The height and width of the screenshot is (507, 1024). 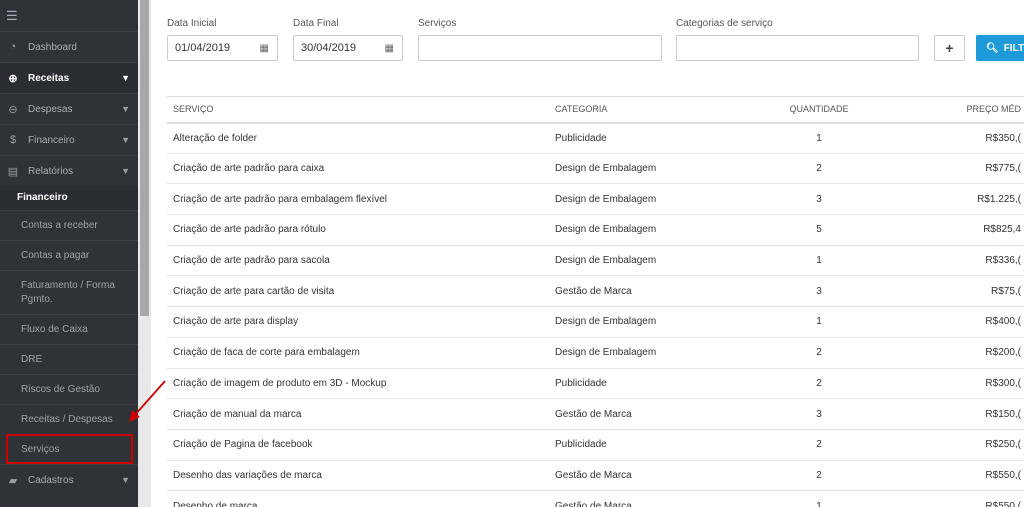 I want to click on table-row: Alteração de folder Publicidade 1 R$350,(, so click(x=595, y=138).